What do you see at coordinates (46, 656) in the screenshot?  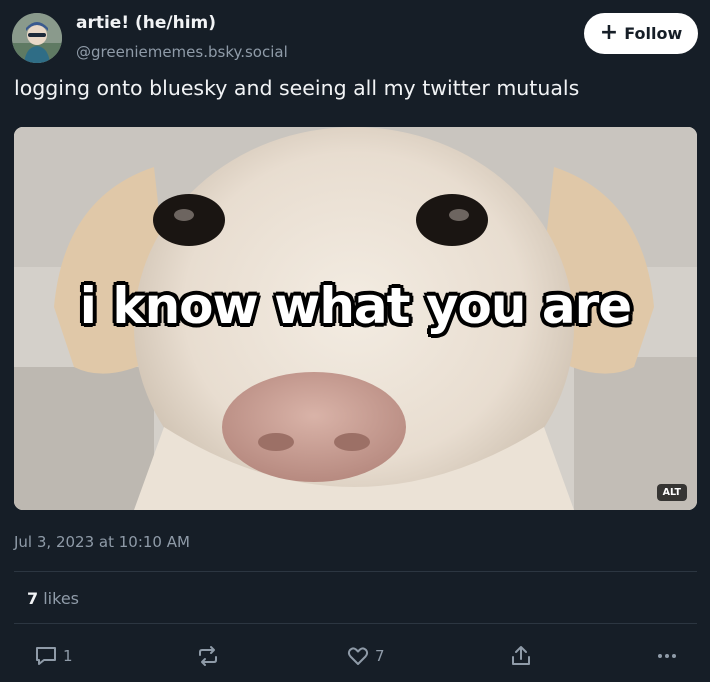 I see `reply-icon` at bounding box center [46, 656].